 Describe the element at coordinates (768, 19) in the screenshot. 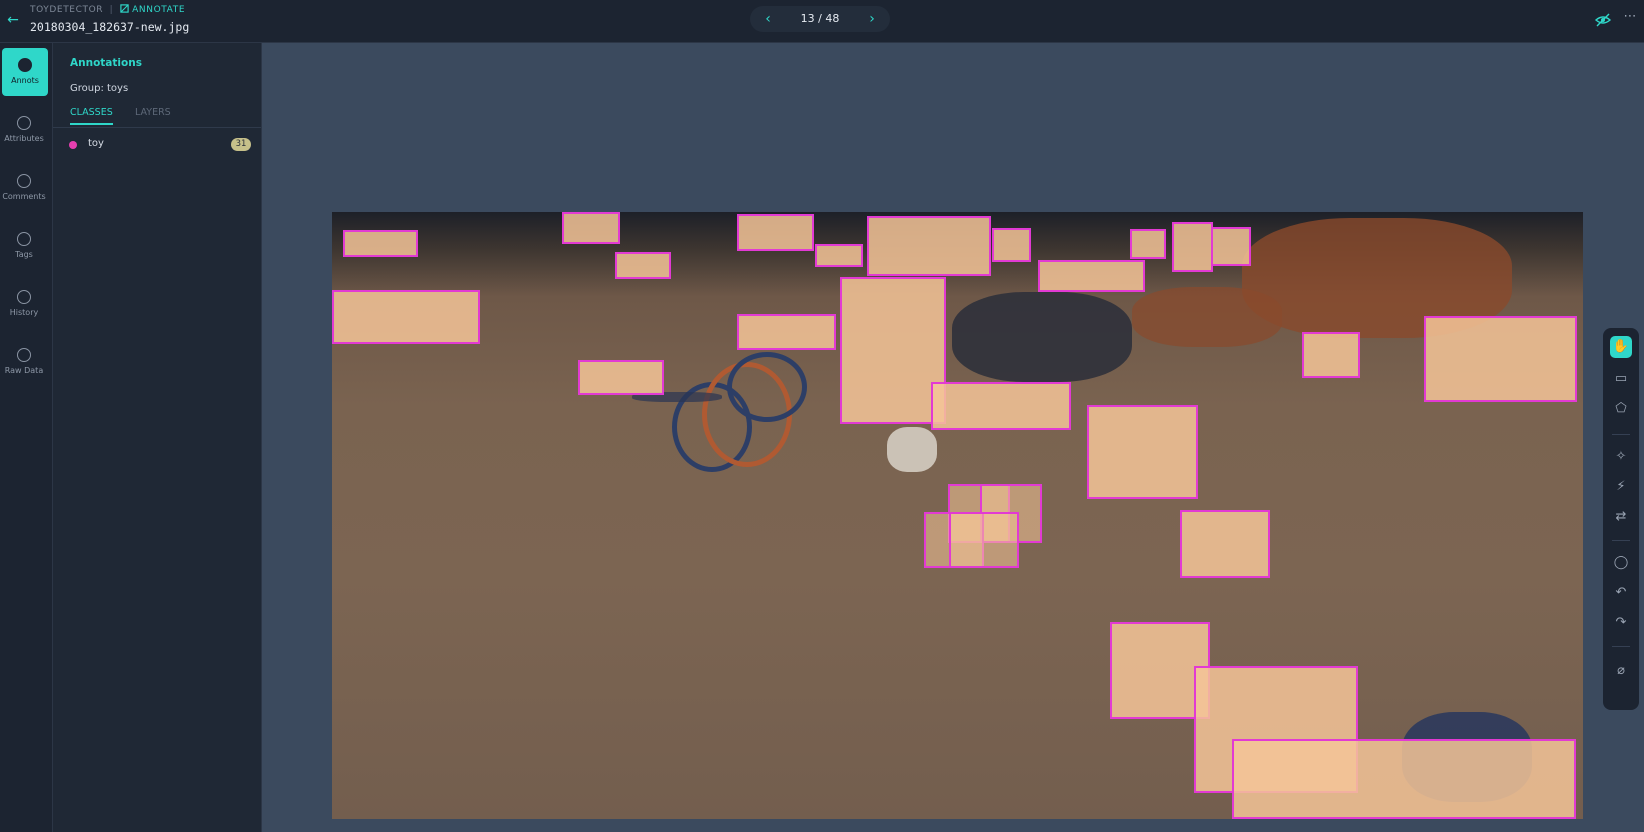

I see `previous-image-button: ‹` at that location.